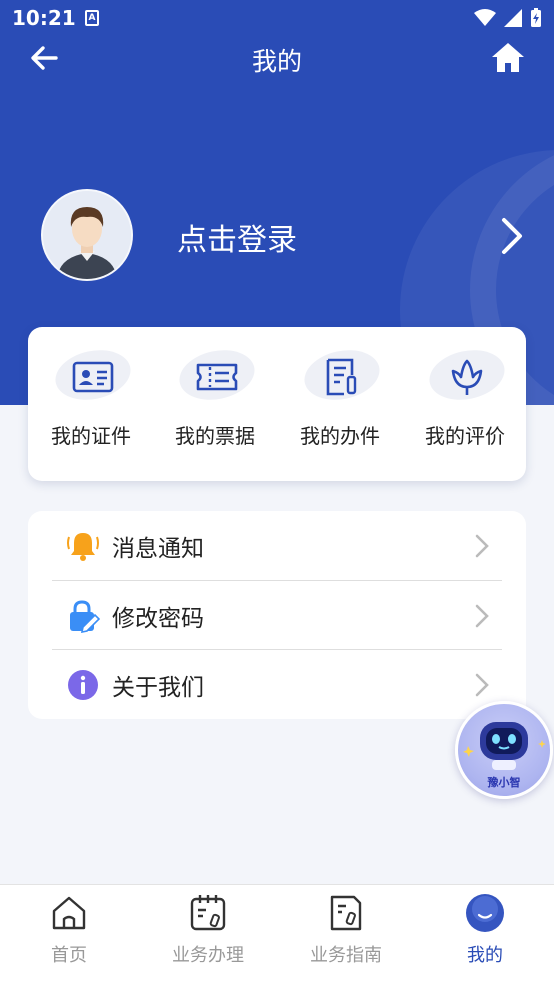 This screenshot has width=554, height=984. Describe the element at coordinates (158, 688) in the screenshot. I see `menu-item-label: 关于我们` at that location.